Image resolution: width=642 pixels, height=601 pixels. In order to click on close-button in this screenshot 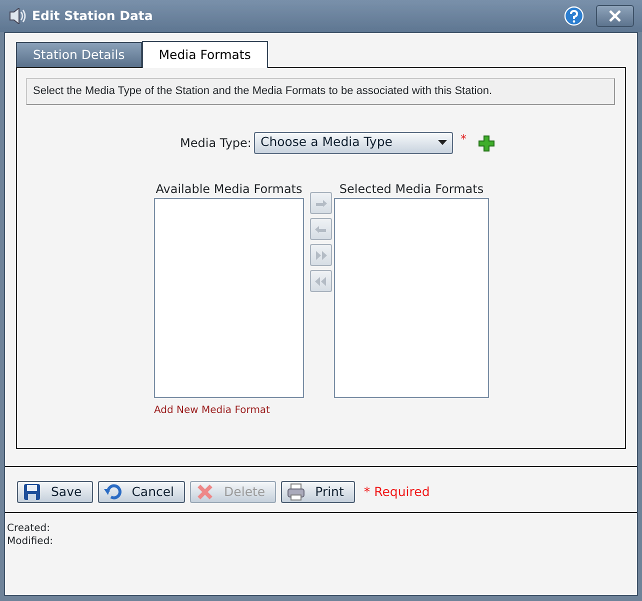, I will do `click(615, 16)`.